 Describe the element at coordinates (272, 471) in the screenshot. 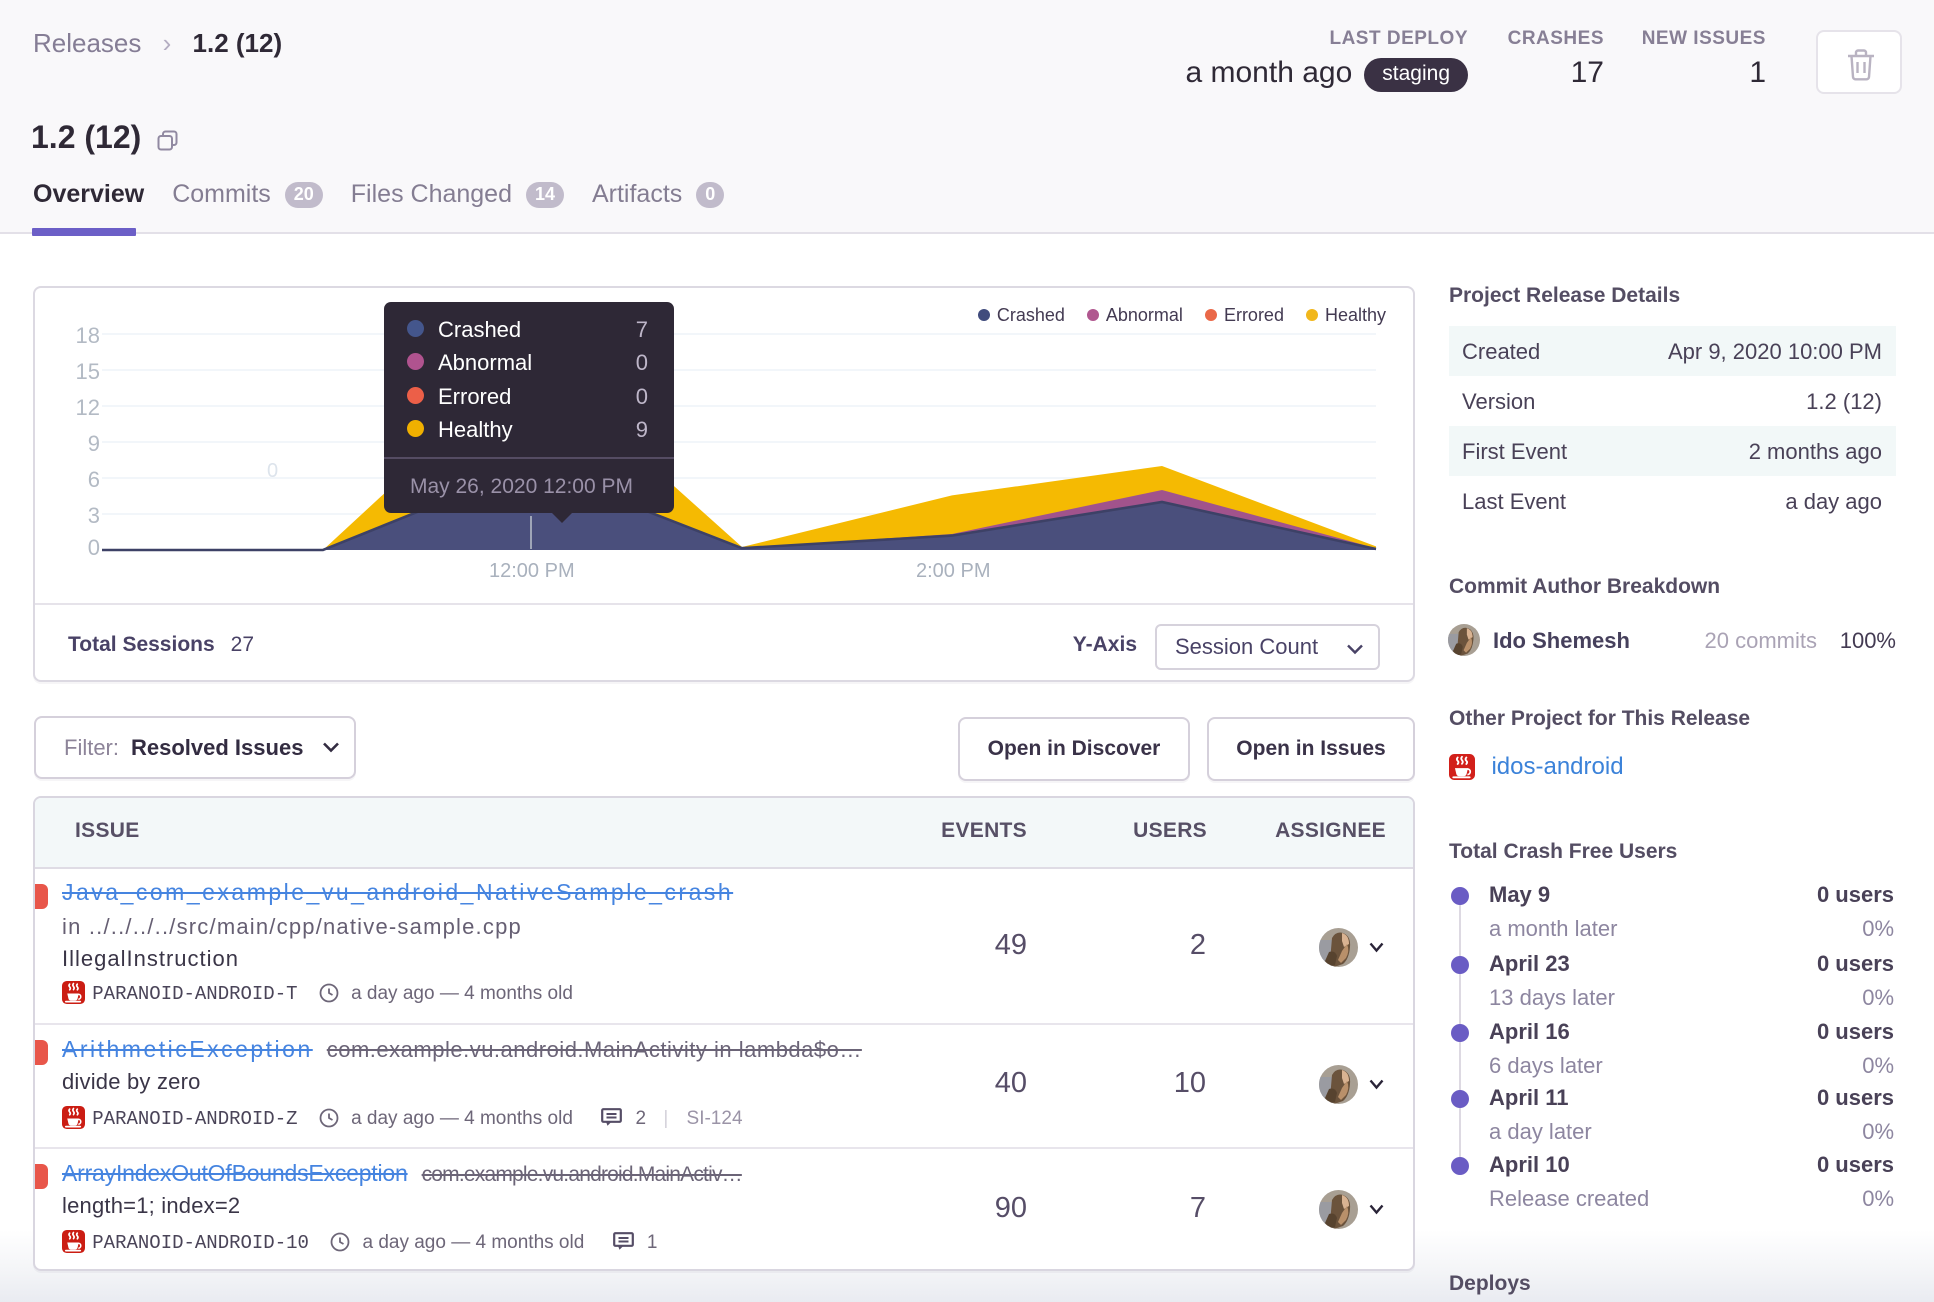

I see `svg-text: 0` at that location.